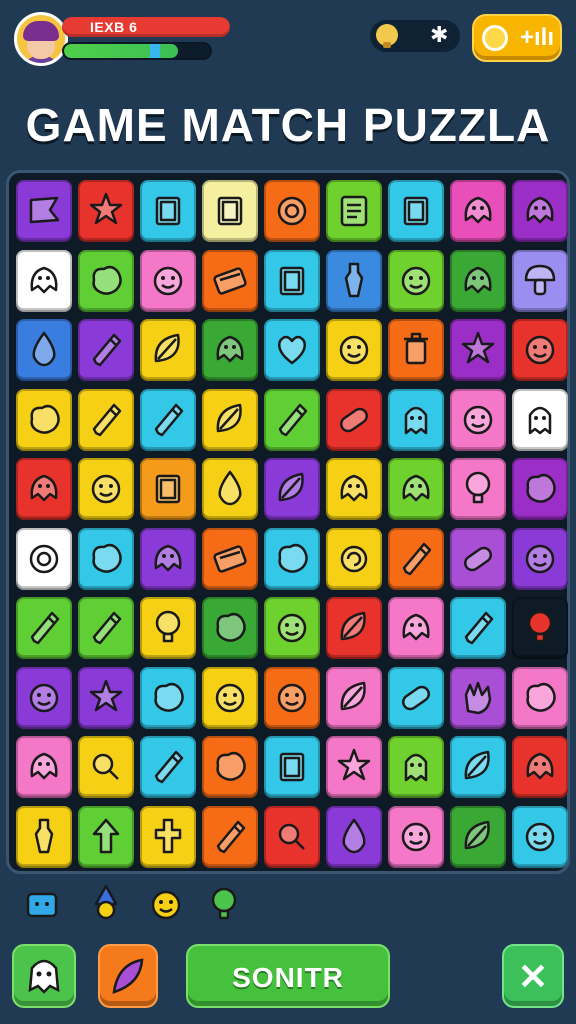 This screenshot has height=1024, width=576. I want to click on tile-bin, so click(416, 350).